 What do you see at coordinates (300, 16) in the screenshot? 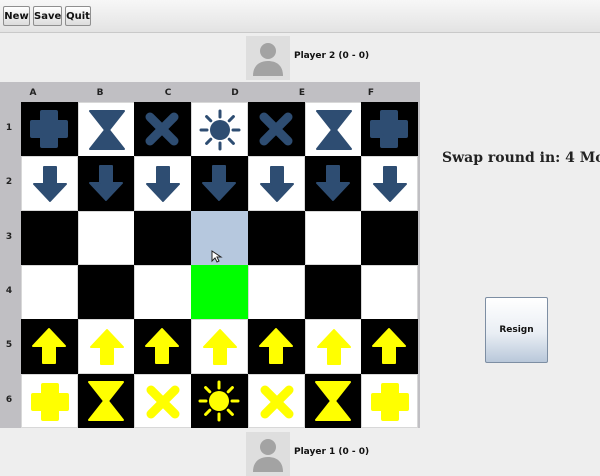
I see `toolbar: New Save Quit` at bounding box center [300, 16].